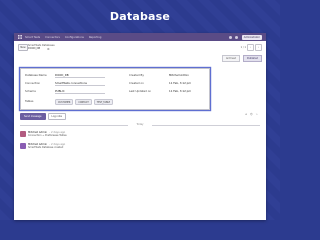 This screenshot has height=240, width=320. I want to click on pager-next-button: ›, so click(258, 47).